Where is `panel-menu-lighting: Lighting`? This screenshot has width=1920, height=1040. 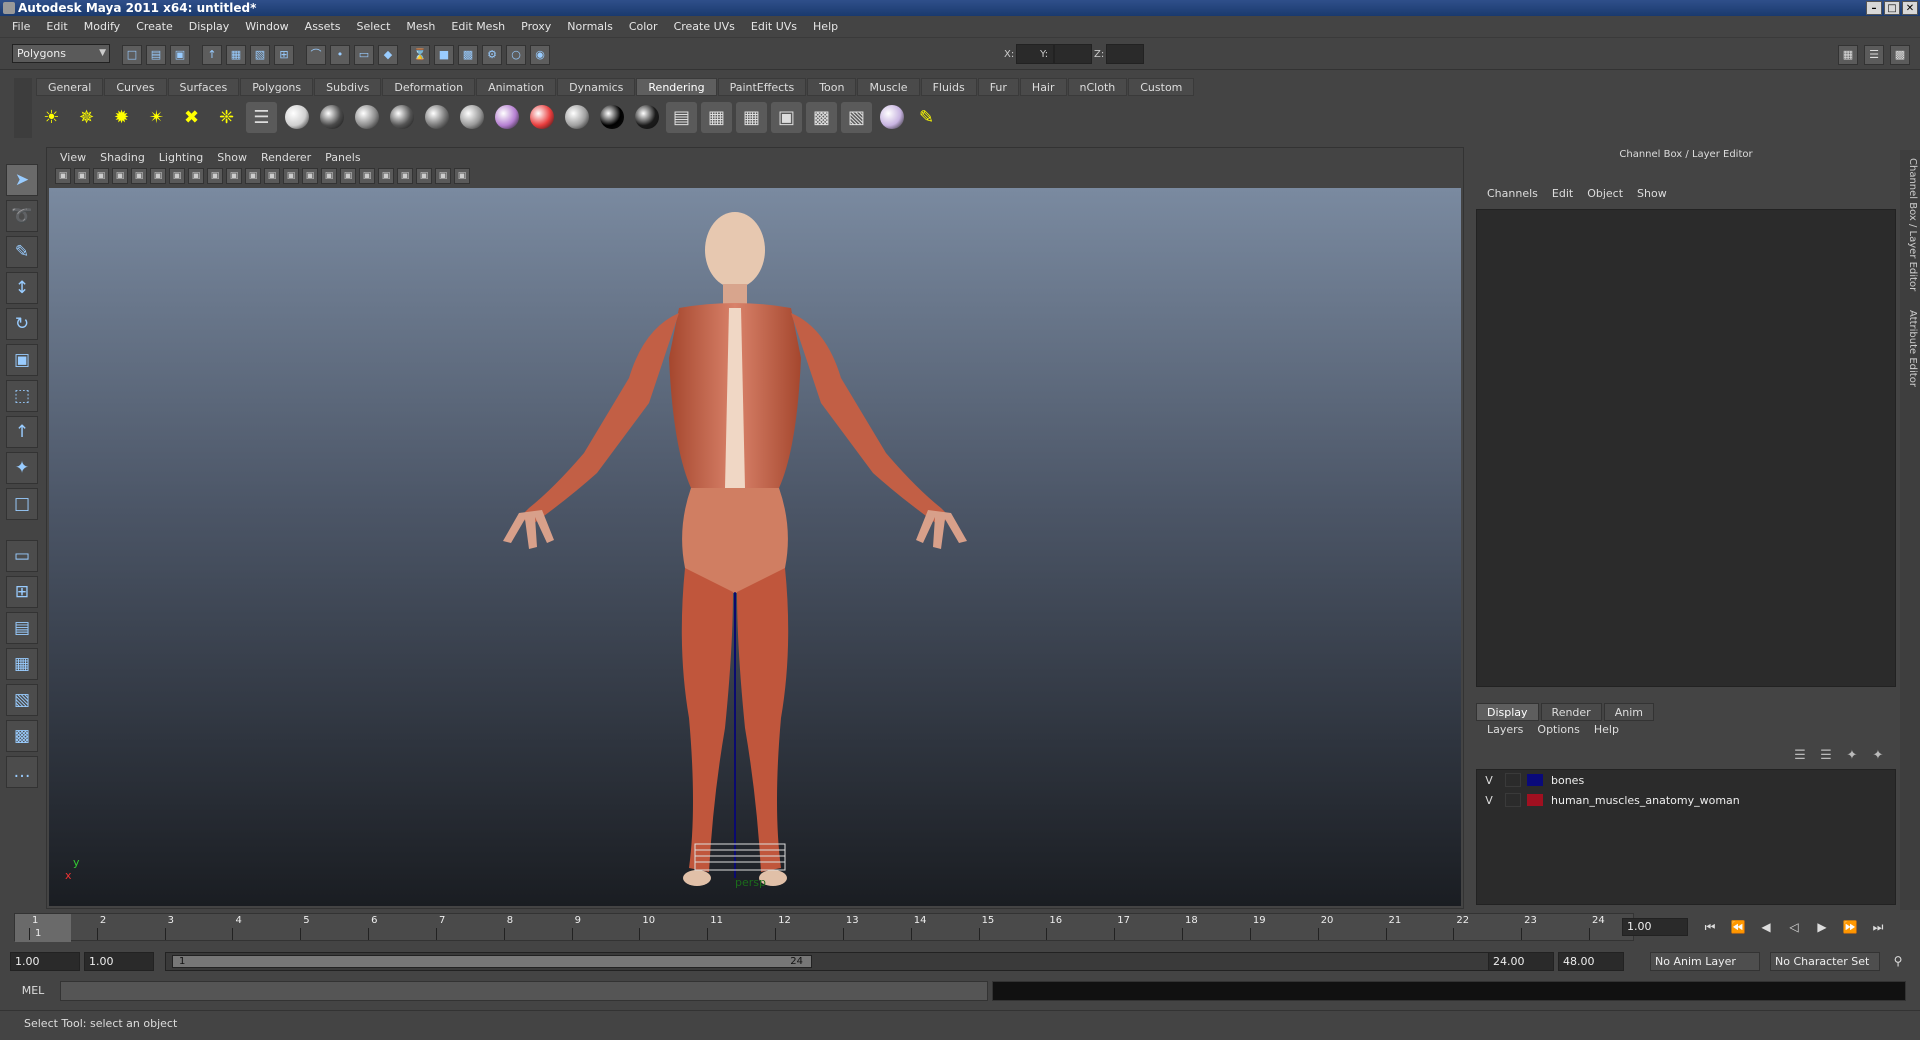 panel-menu-lighting: Lighting is located at coordinates (181, 157).